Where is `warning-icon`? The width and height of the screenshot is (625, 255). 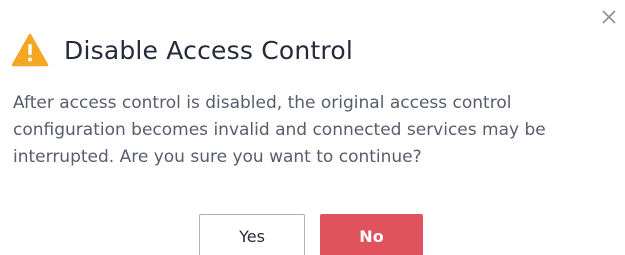
warning-icon is located at coordinates (30, 50).